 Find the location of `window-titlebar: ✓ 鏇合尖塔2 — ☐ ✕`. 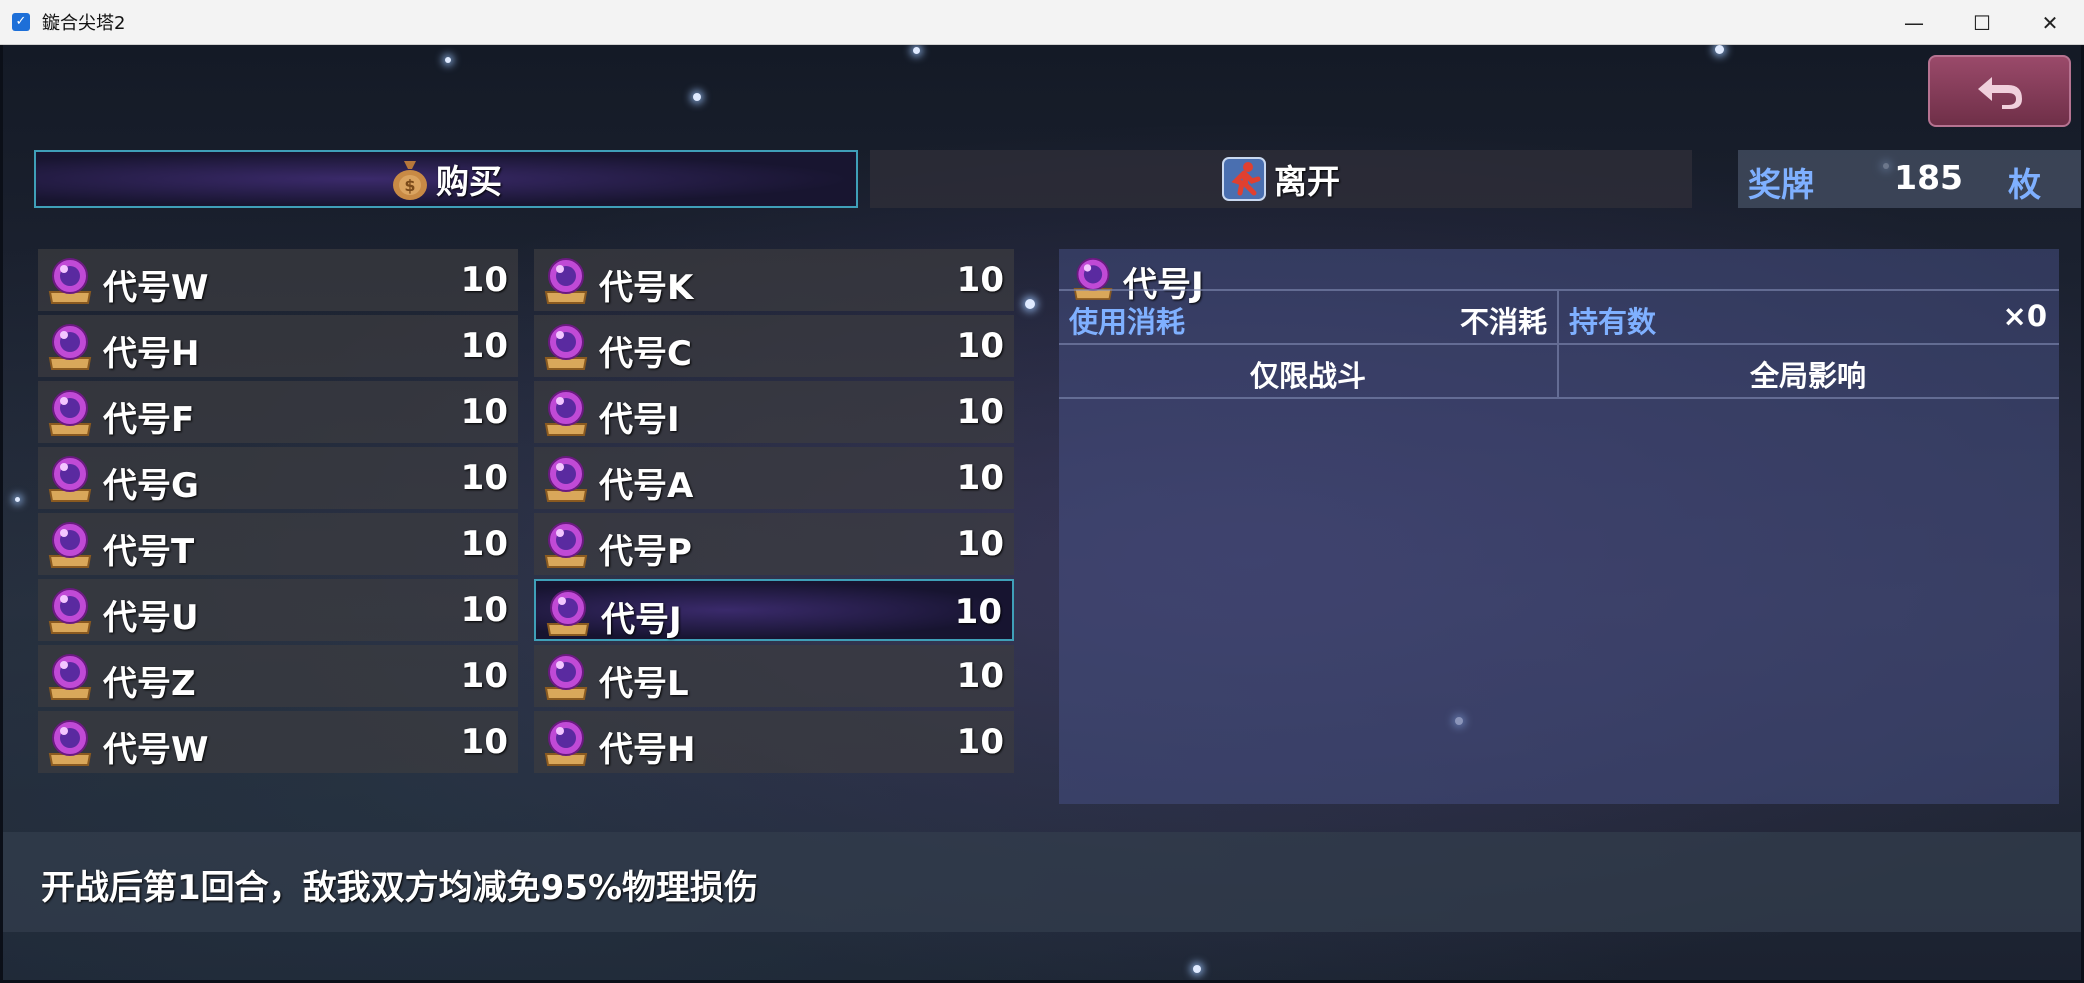

window-titlebar: ✓ 鏇合尖塔2 — ☐ ✕ is located at coordinates (1042, 22).